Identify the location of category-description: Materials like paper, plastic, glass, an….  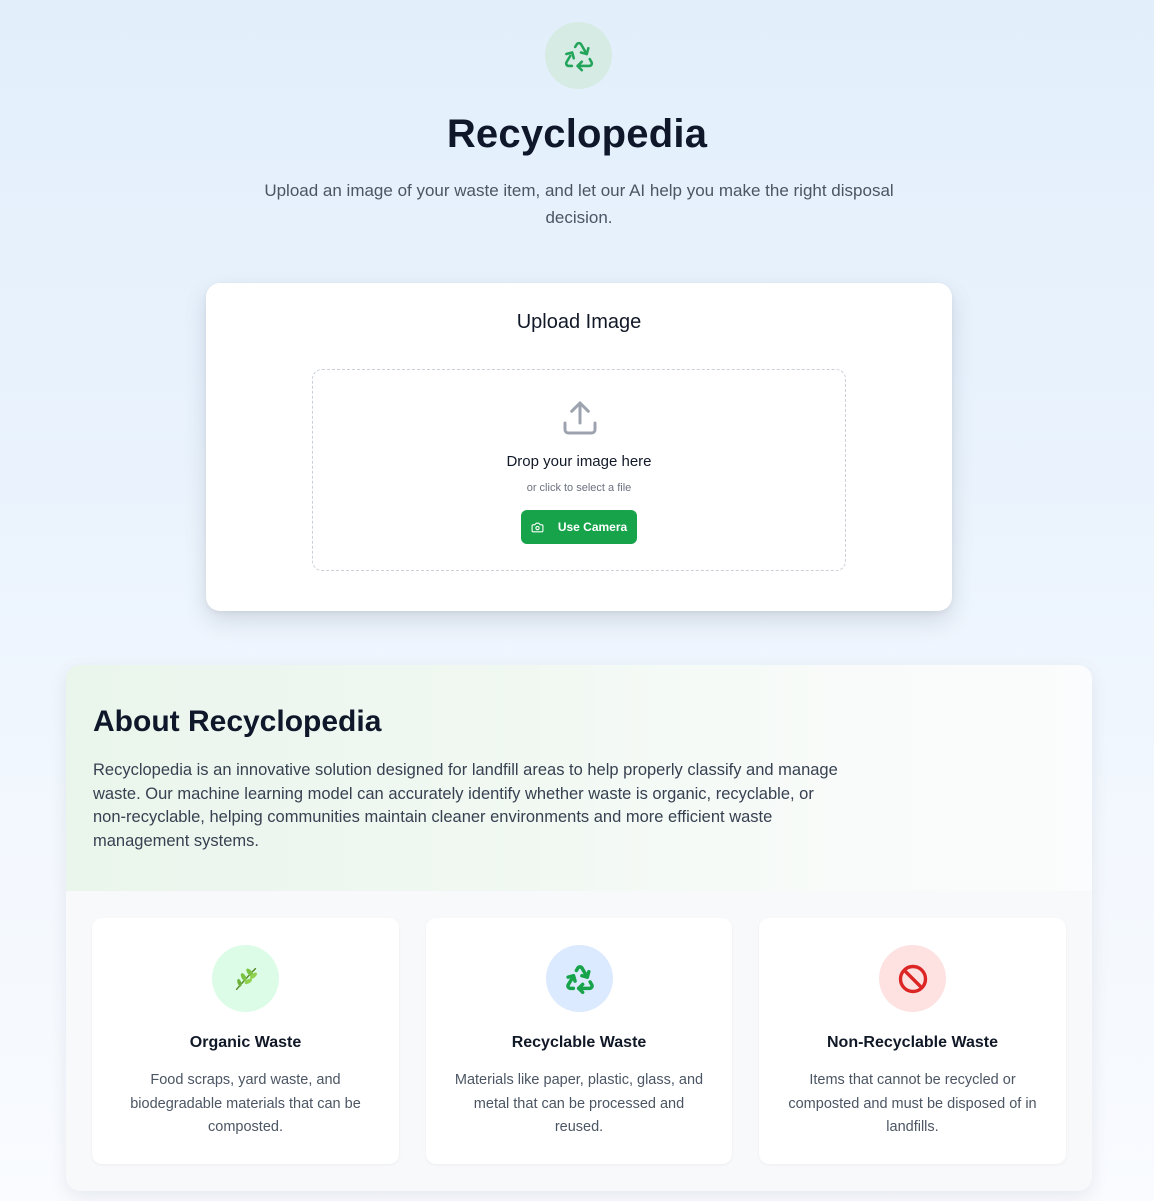
(579, 1103).